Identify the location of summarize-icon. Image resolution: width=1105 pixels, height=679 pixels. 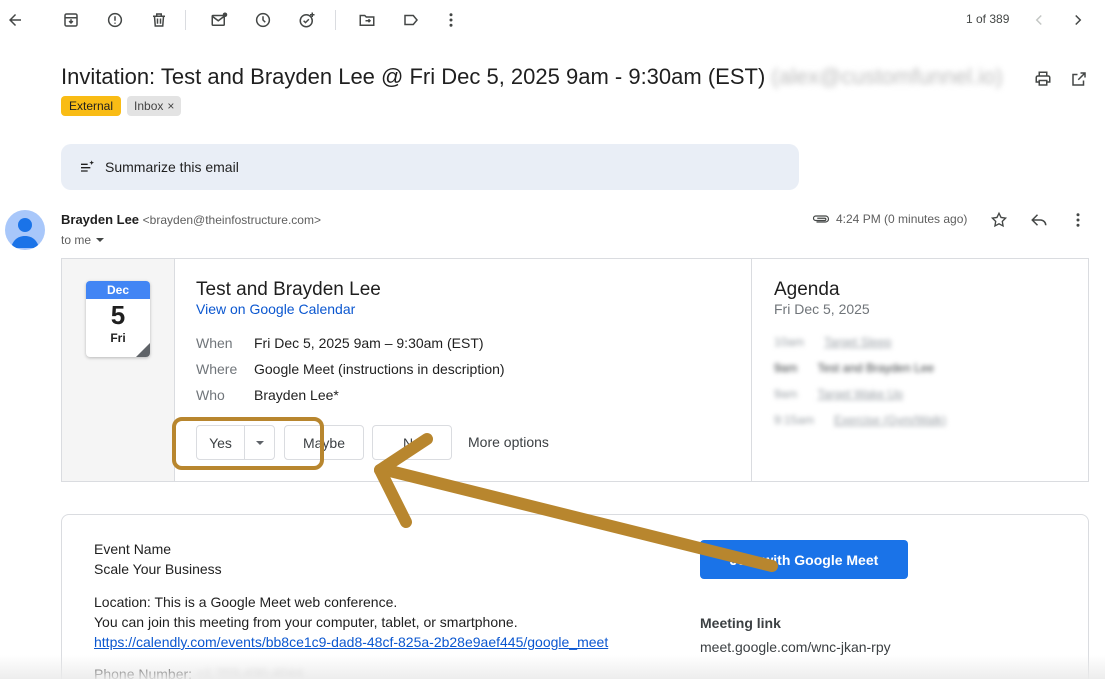
(87, 166).